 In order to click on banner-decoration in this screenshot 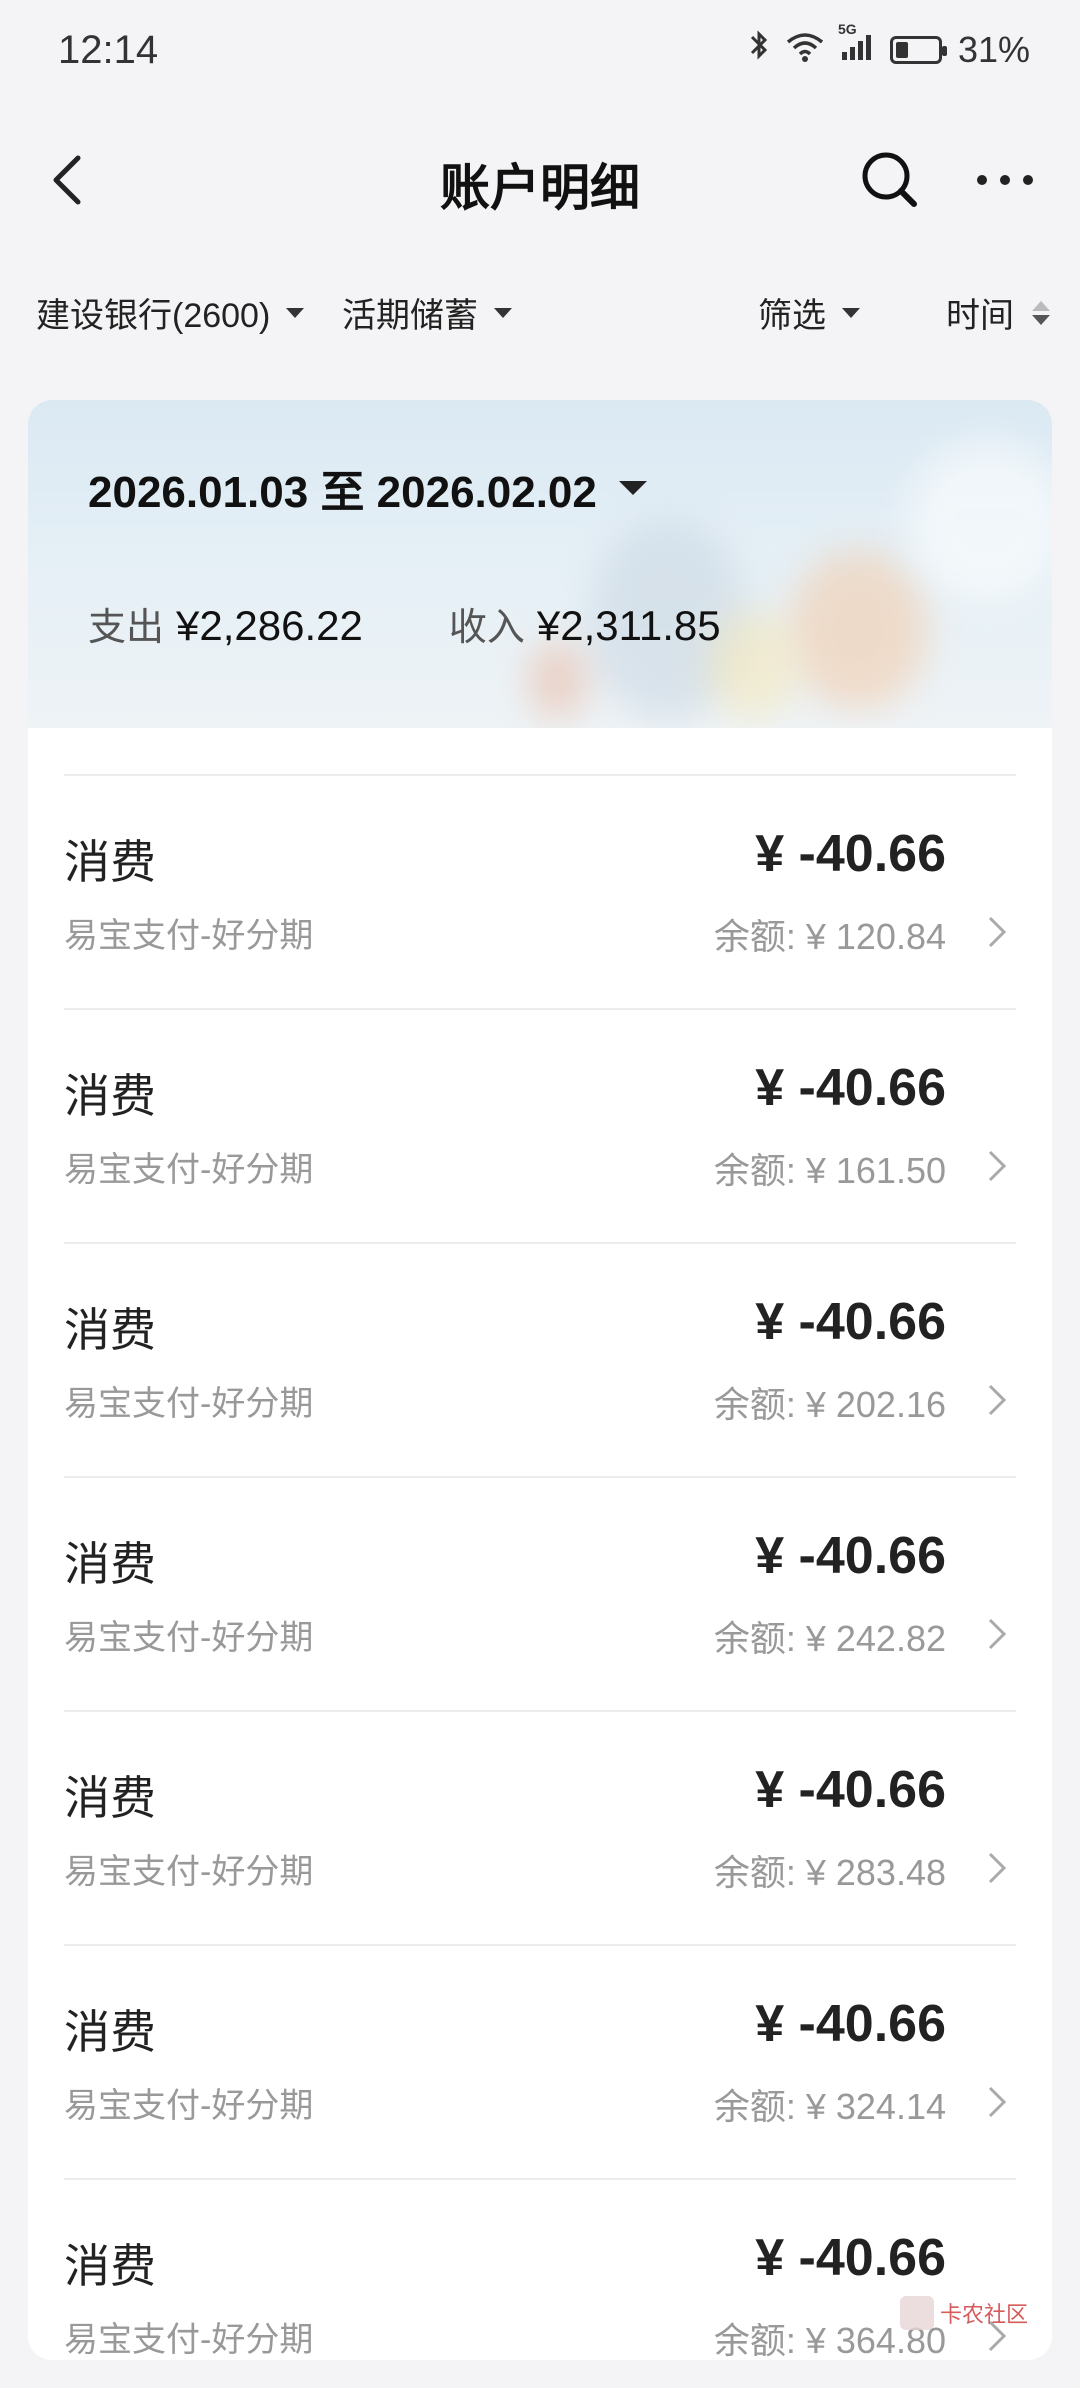, I will do `click(540, 564)`.